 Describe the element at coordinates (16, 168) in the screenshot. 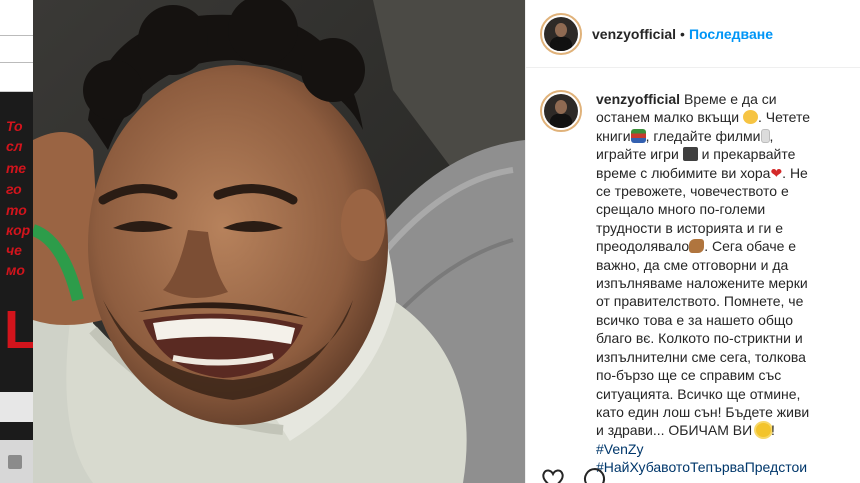

I see `background-red-text: те` at that location.